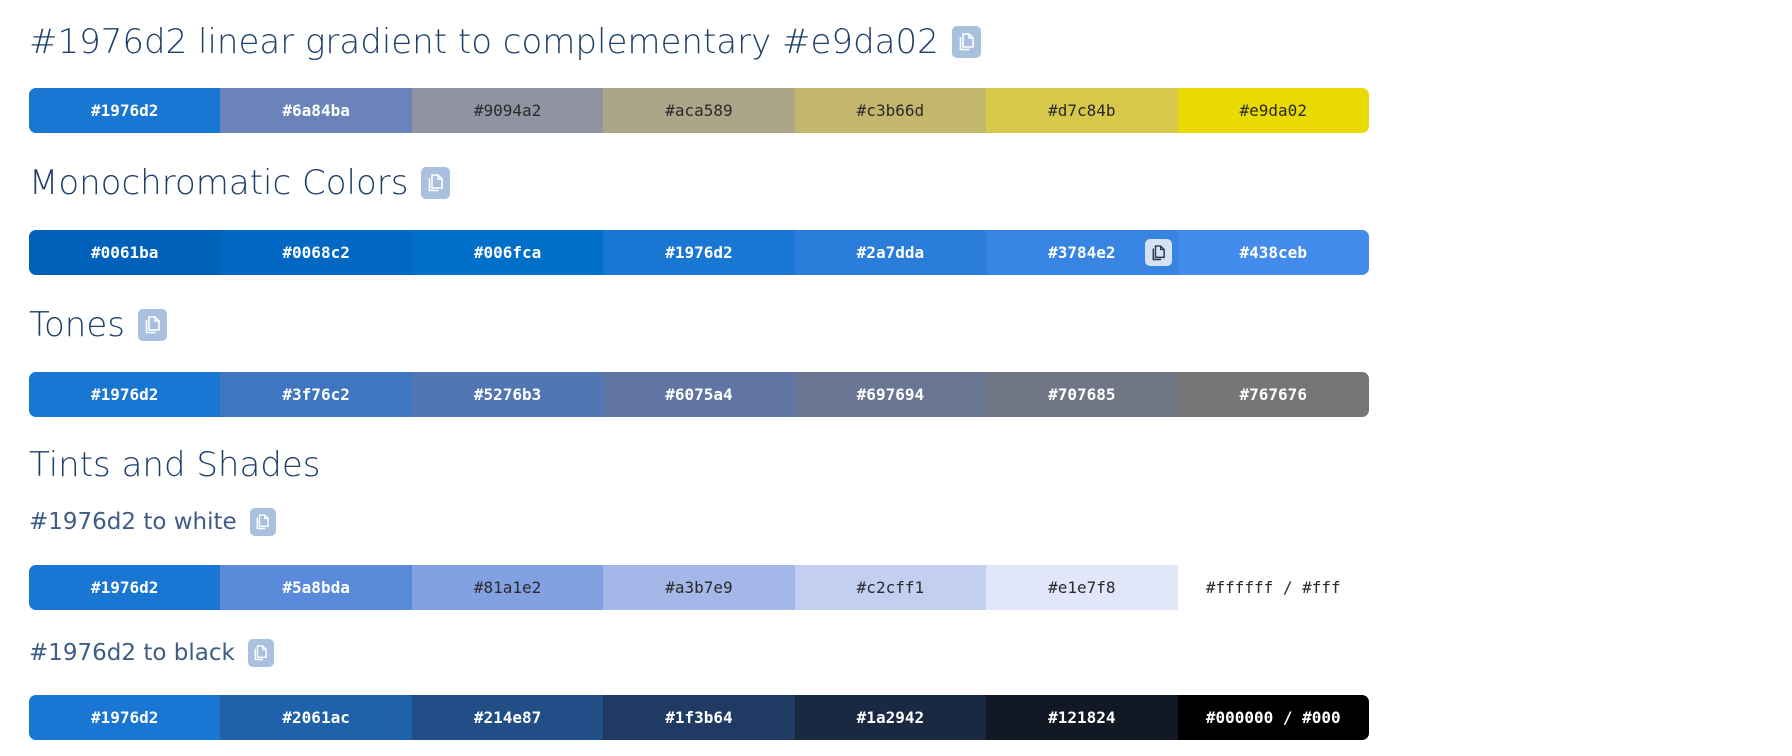 Image resolution: width=1792 pixels, height=756 pixels. I want to click on swatch-hex-label: #707685, so click(1082, 394).